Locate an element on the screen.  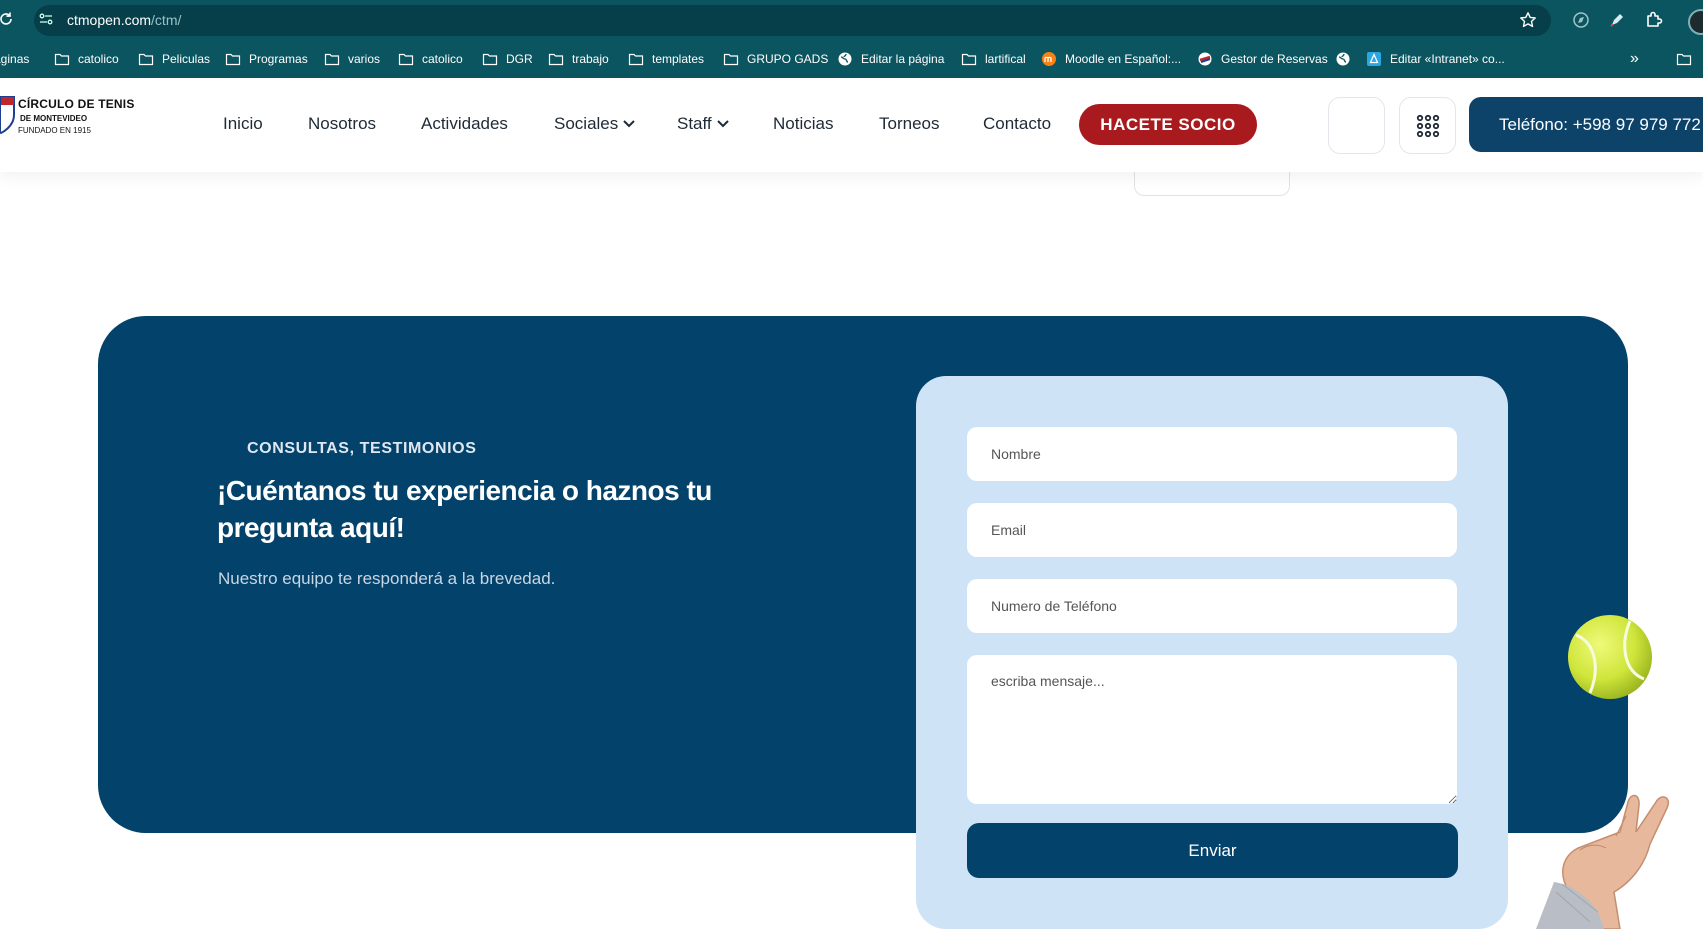
url-host: ctmopen.com is located at coordinates (109, 20).